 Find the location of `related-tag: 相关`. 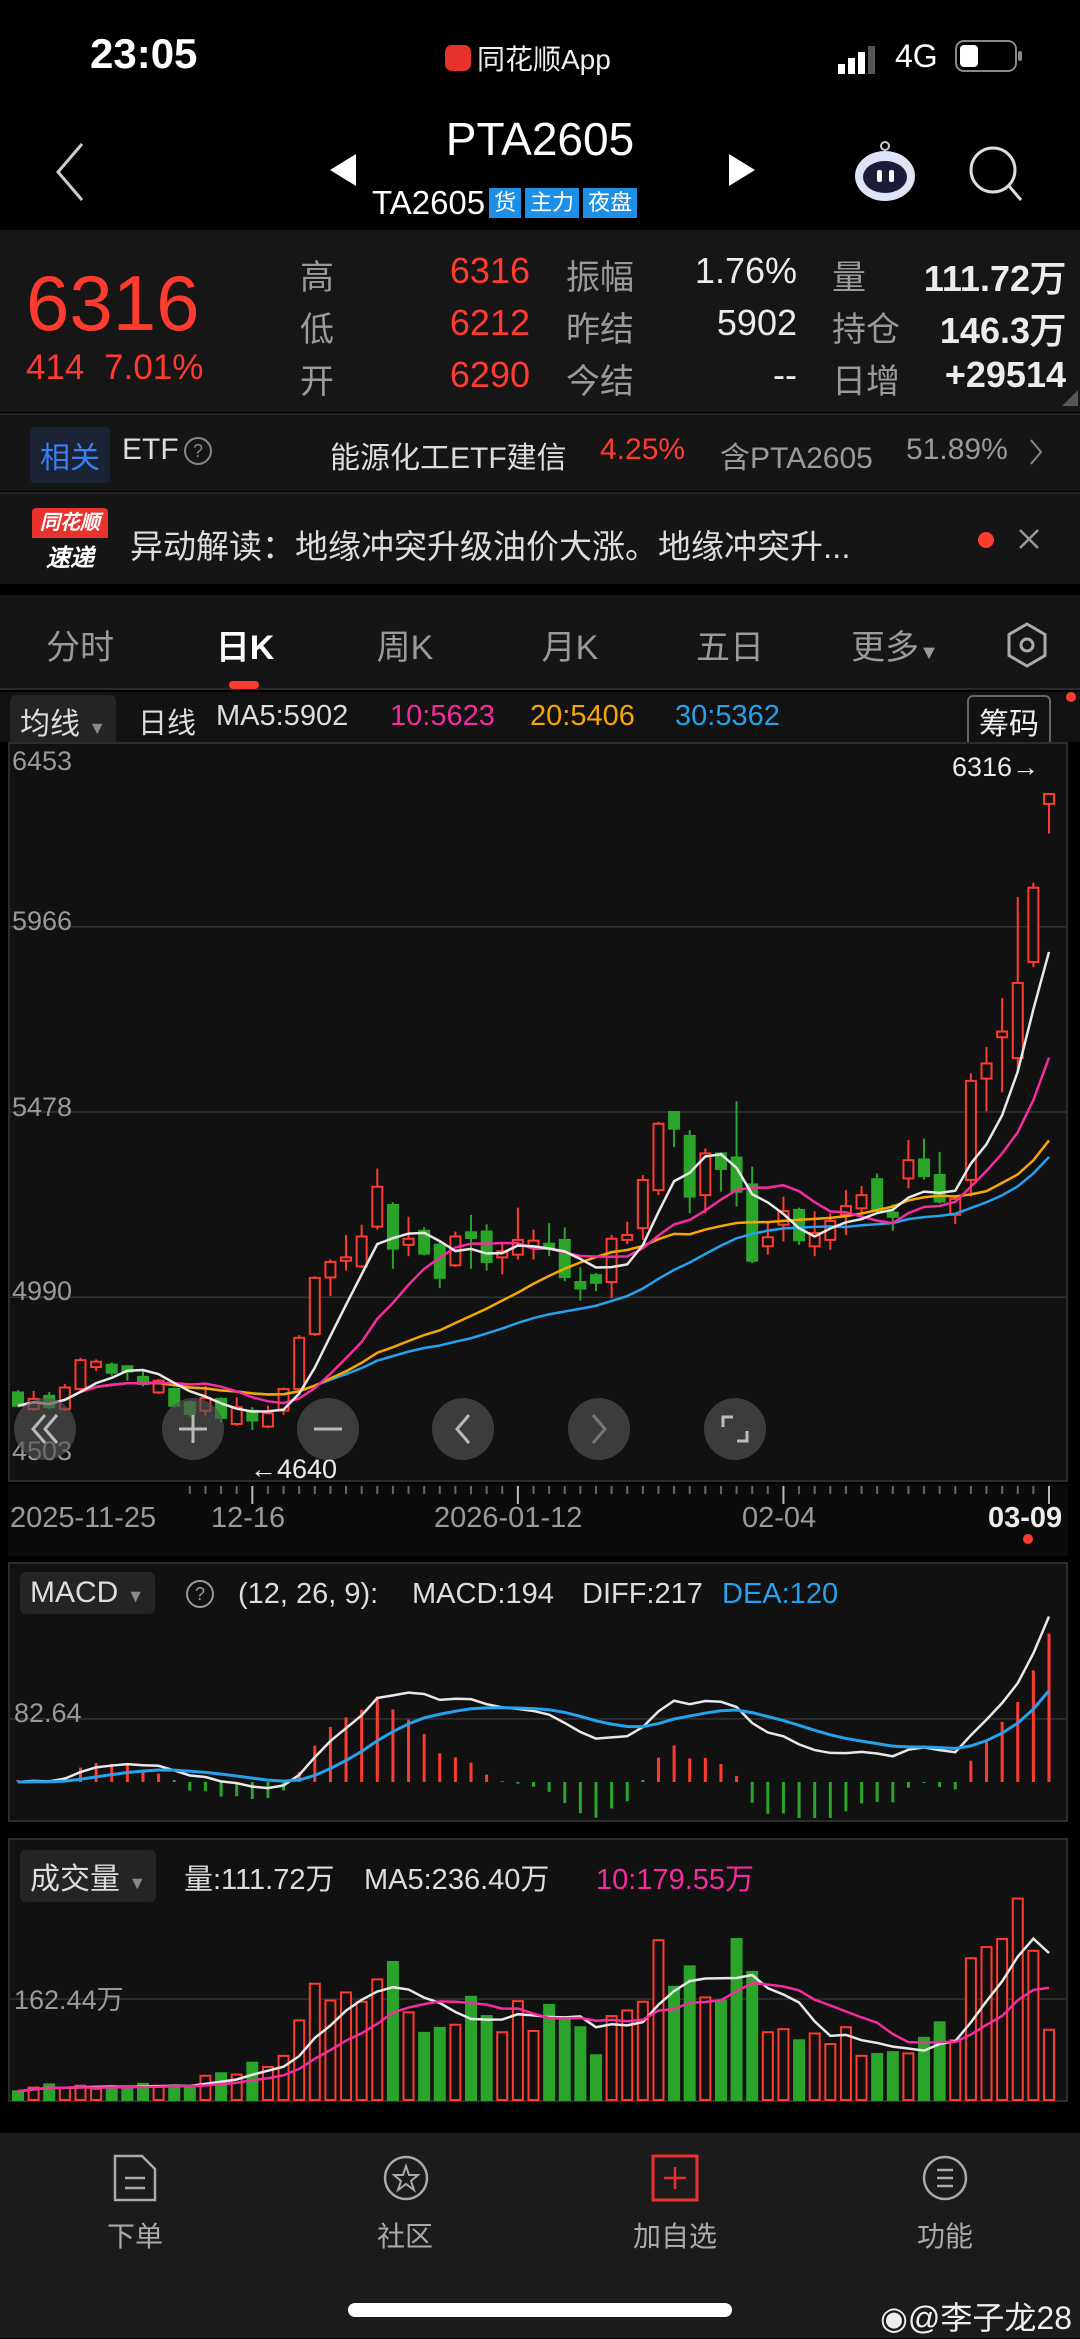

related-tag: 相关 is located at coordinates (70, 455).